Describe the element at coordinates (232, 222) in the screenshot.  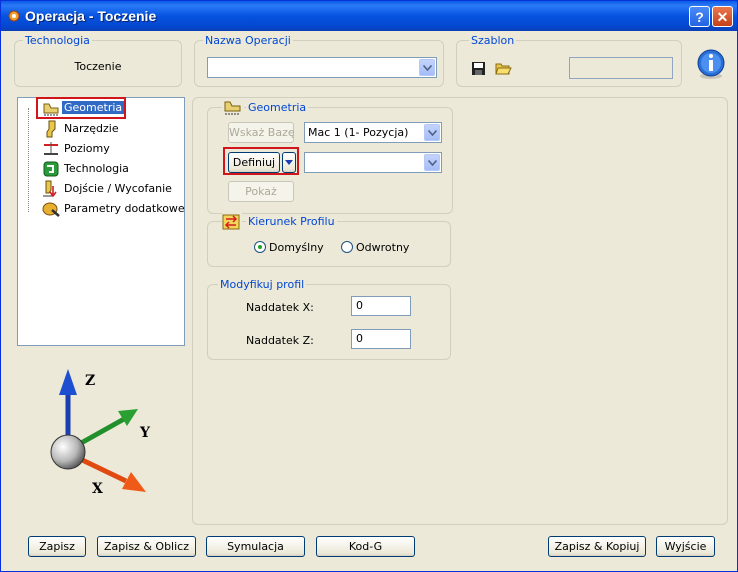
I see `profile-direction-icon` at that location.